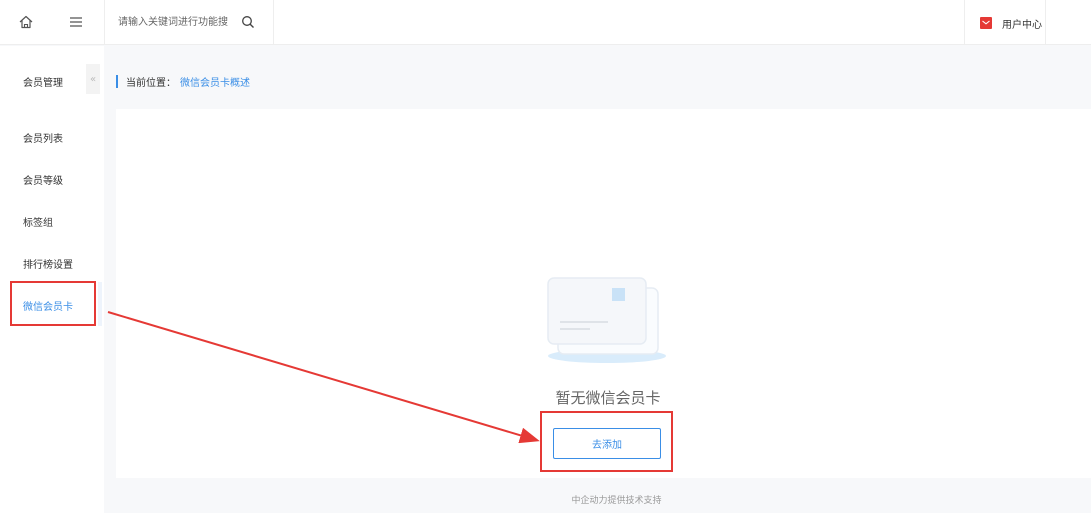 This screenshot has height=513, width=1091. I want to click on highlight-box-button, so click(606, 441).